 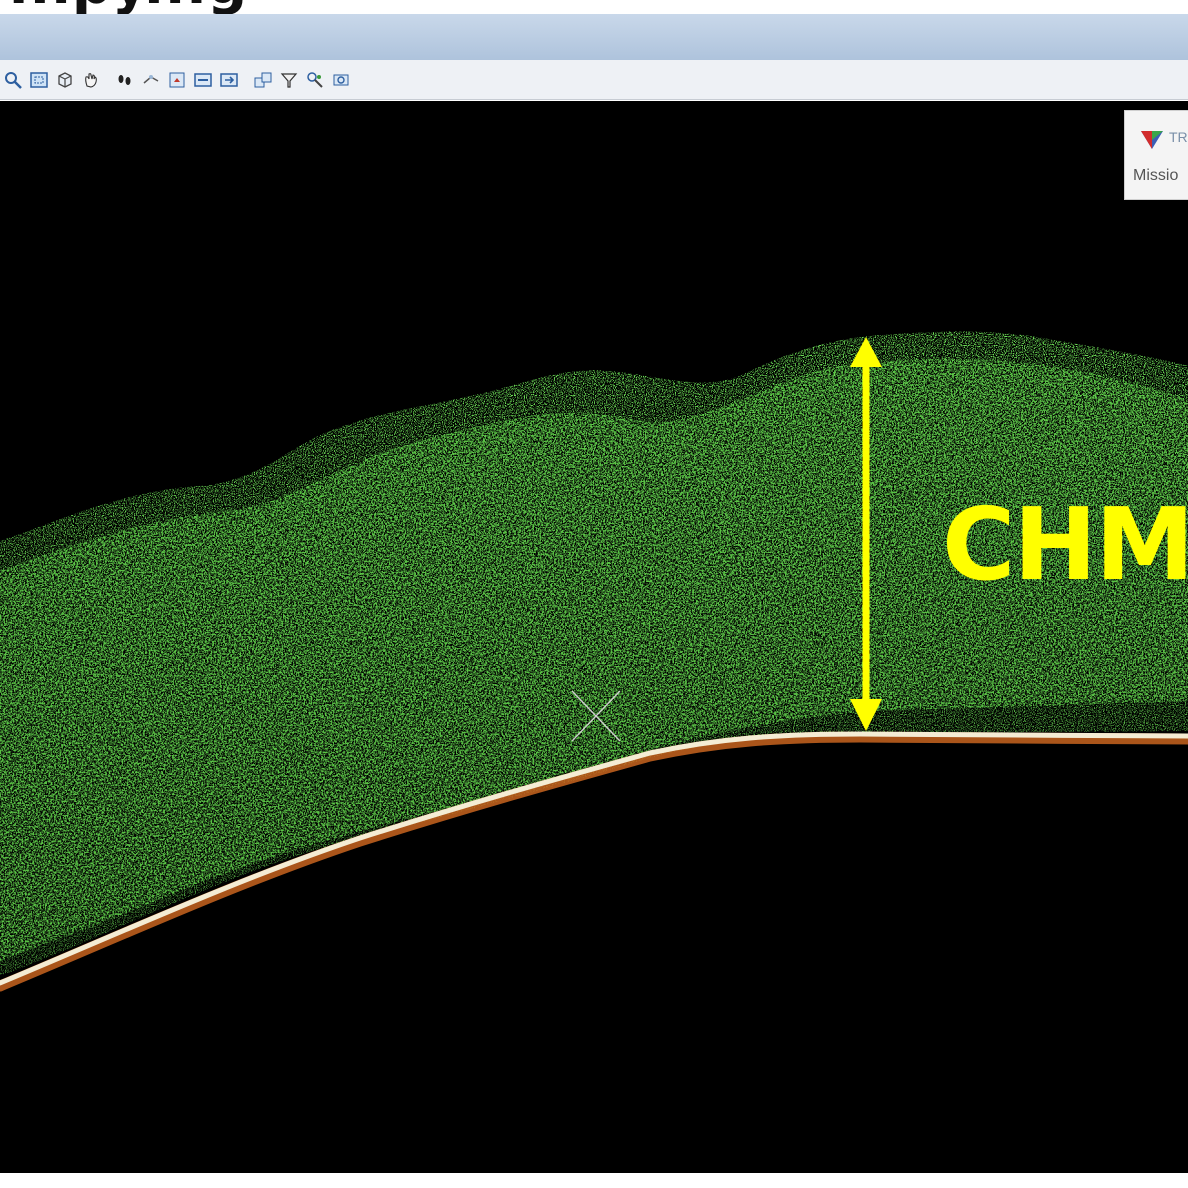 What do you see at coordinates (341, 80) in the screenshot?
I see `settings-icon` at bounding box center [341, 80].